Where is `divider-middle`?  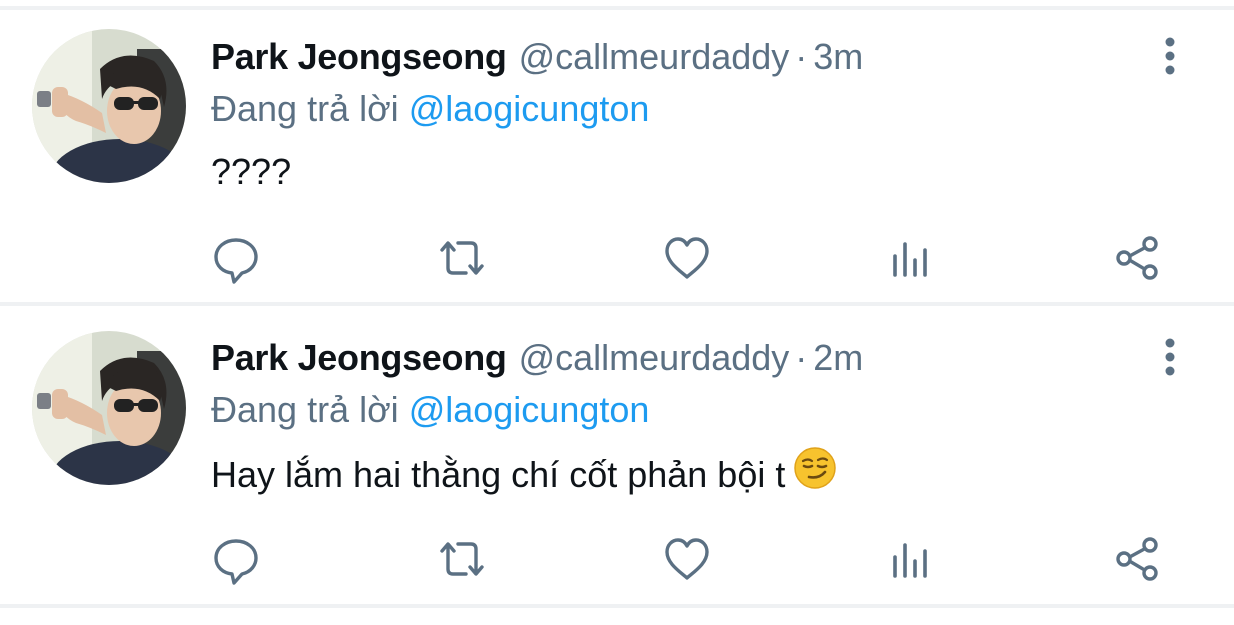
divider-middle is located at coordinates (617, 304).